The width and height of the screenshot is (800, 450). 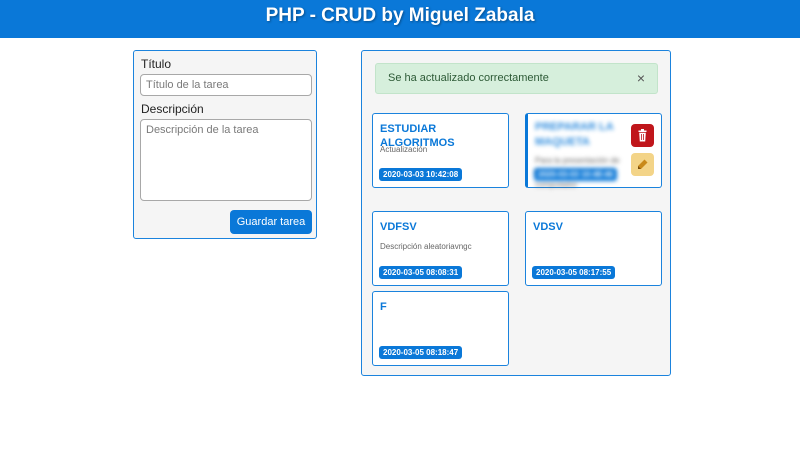 What do you see at coordinates (576, 174) in the screenshot?
I see `task-date-badge: 2020-03-03 10:48:46` at bounding box center [576, 174].